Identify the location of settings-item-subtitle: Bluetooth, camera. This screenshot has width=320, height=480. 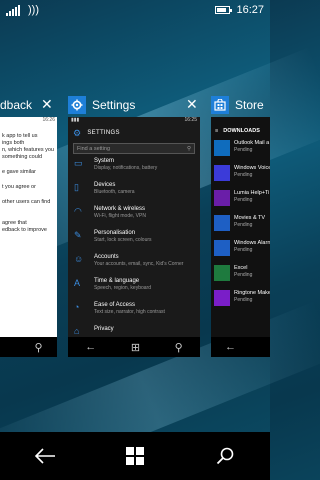
(114, 192).